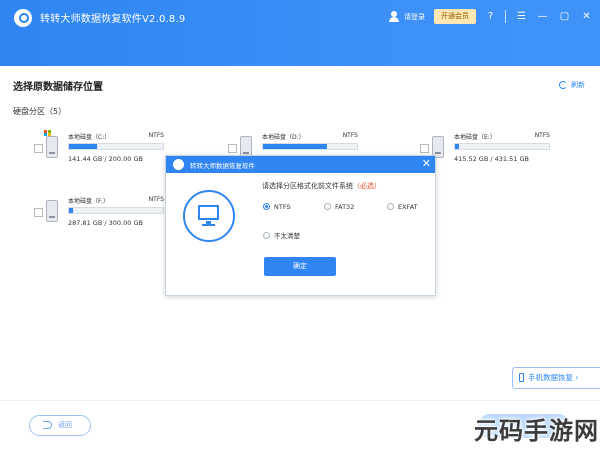 The height and width of the screenshot is (449, 600). I want to click on back-icon, so click(47, 425).